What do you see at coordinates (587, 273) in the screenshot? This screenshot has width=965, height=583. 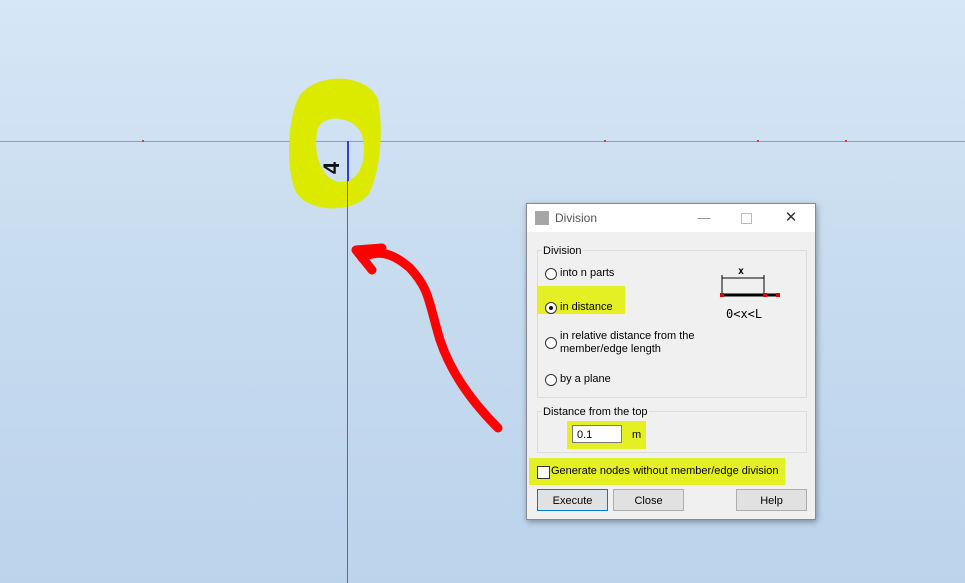 I see `radio-label-into-n-parts: into n parts` at bounding box center [587, 273].